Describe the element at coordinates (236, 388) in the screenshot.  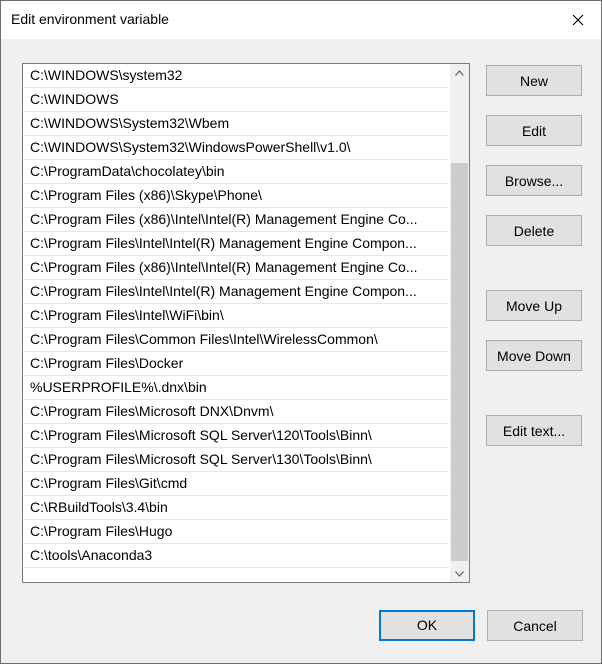
I see `path-list-item: %USERPROFILE%\.dnx\bin` at that location.